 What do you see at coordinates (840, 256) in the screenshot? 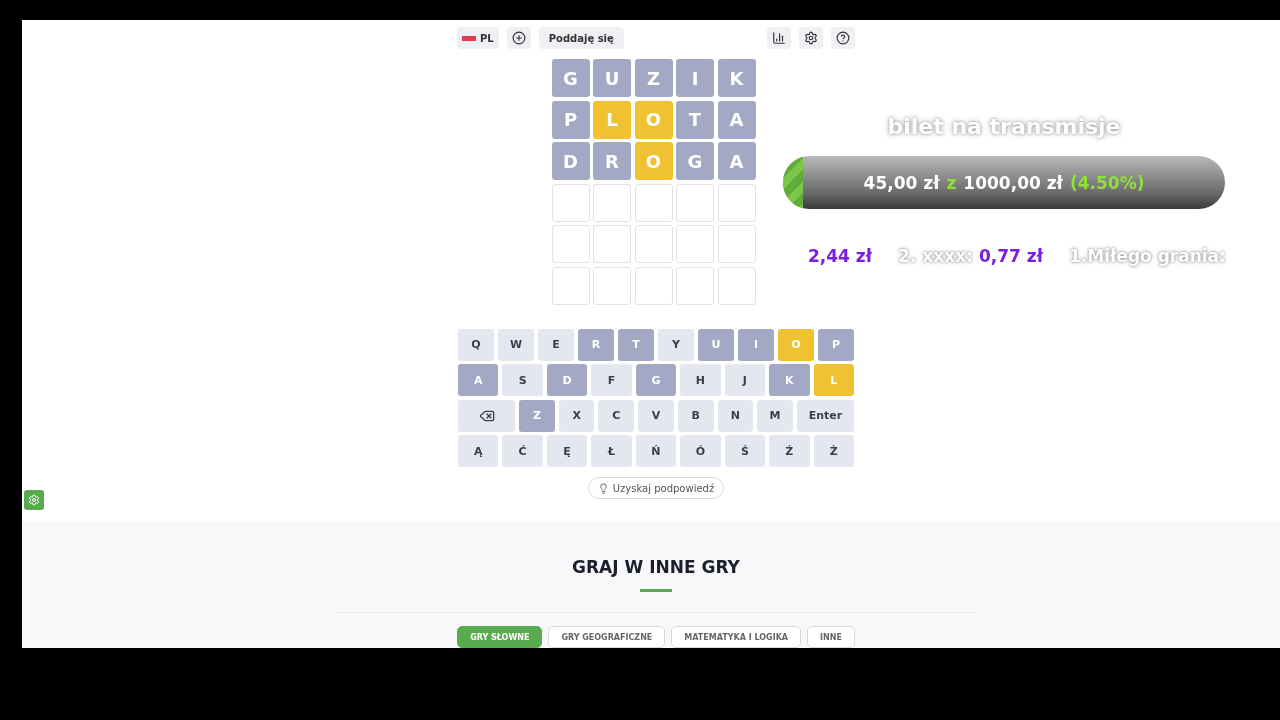
I see `donation-amount: 2,44 zł` at bounding box center [840, 256].